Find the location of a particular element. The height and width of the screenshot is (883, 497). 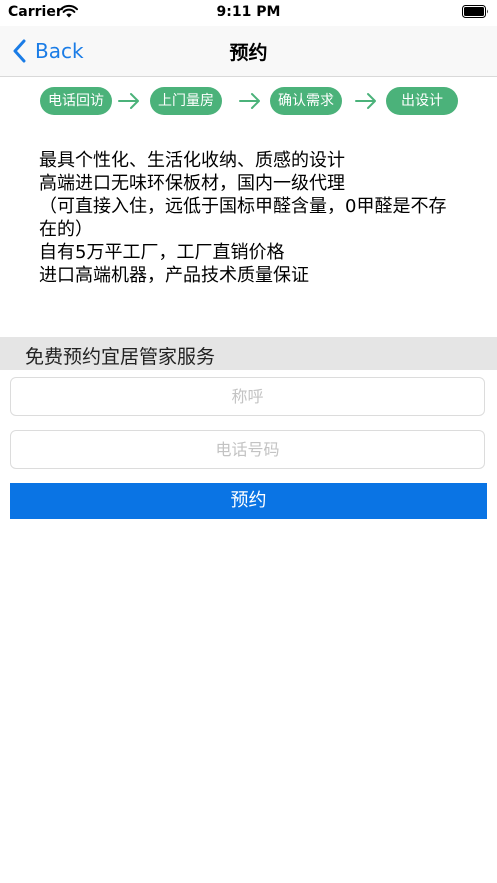

page-title: 预约 is located at coordinates (248, 53).